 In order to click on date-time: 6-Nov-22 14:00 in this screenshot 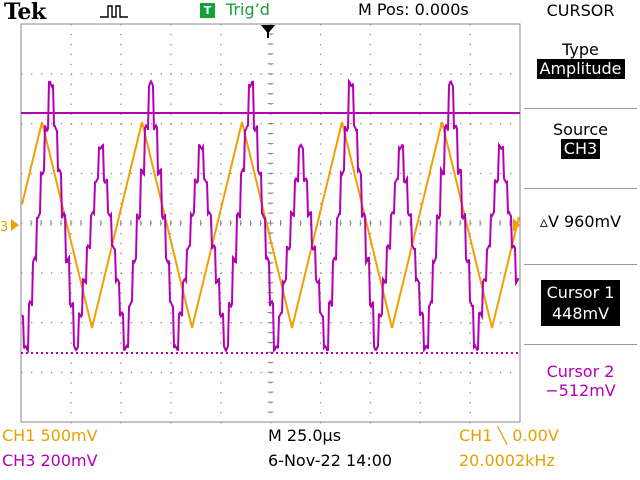, I will do `click(330, 460)`.